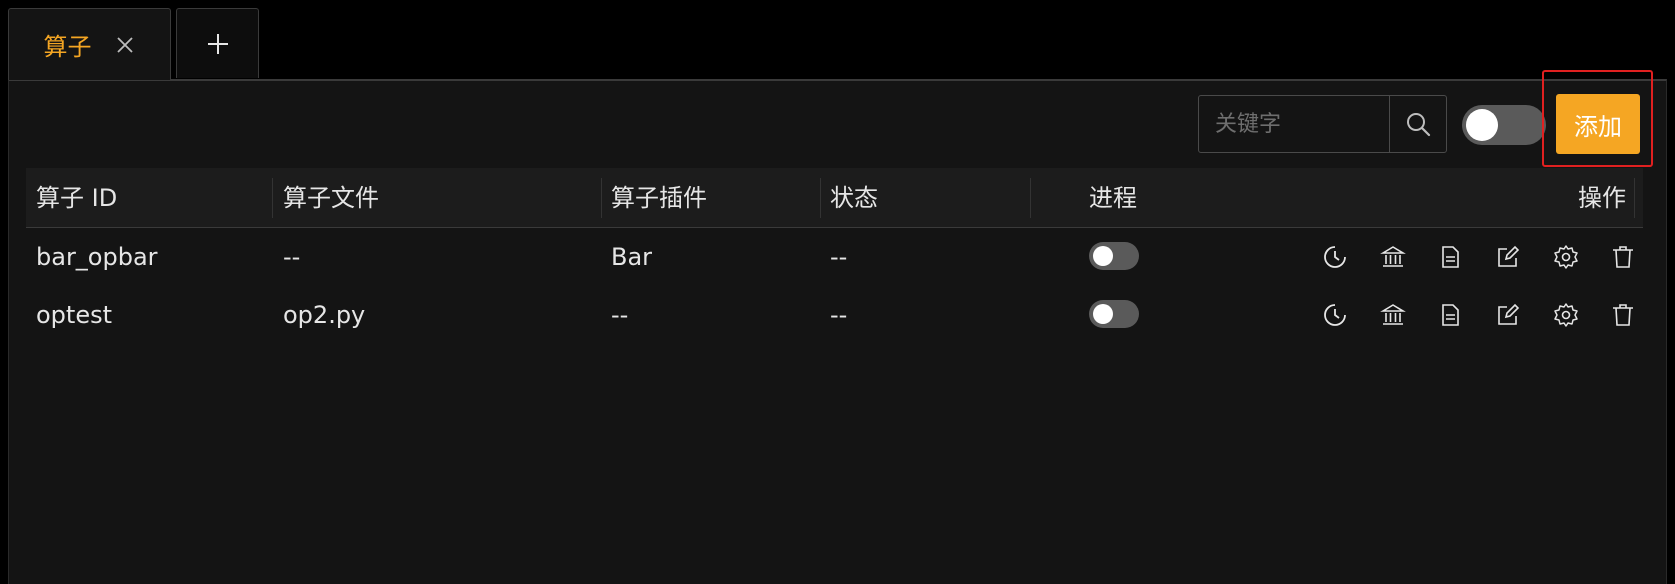  I want to click on tab-operators: 算子, so click(89, 44).